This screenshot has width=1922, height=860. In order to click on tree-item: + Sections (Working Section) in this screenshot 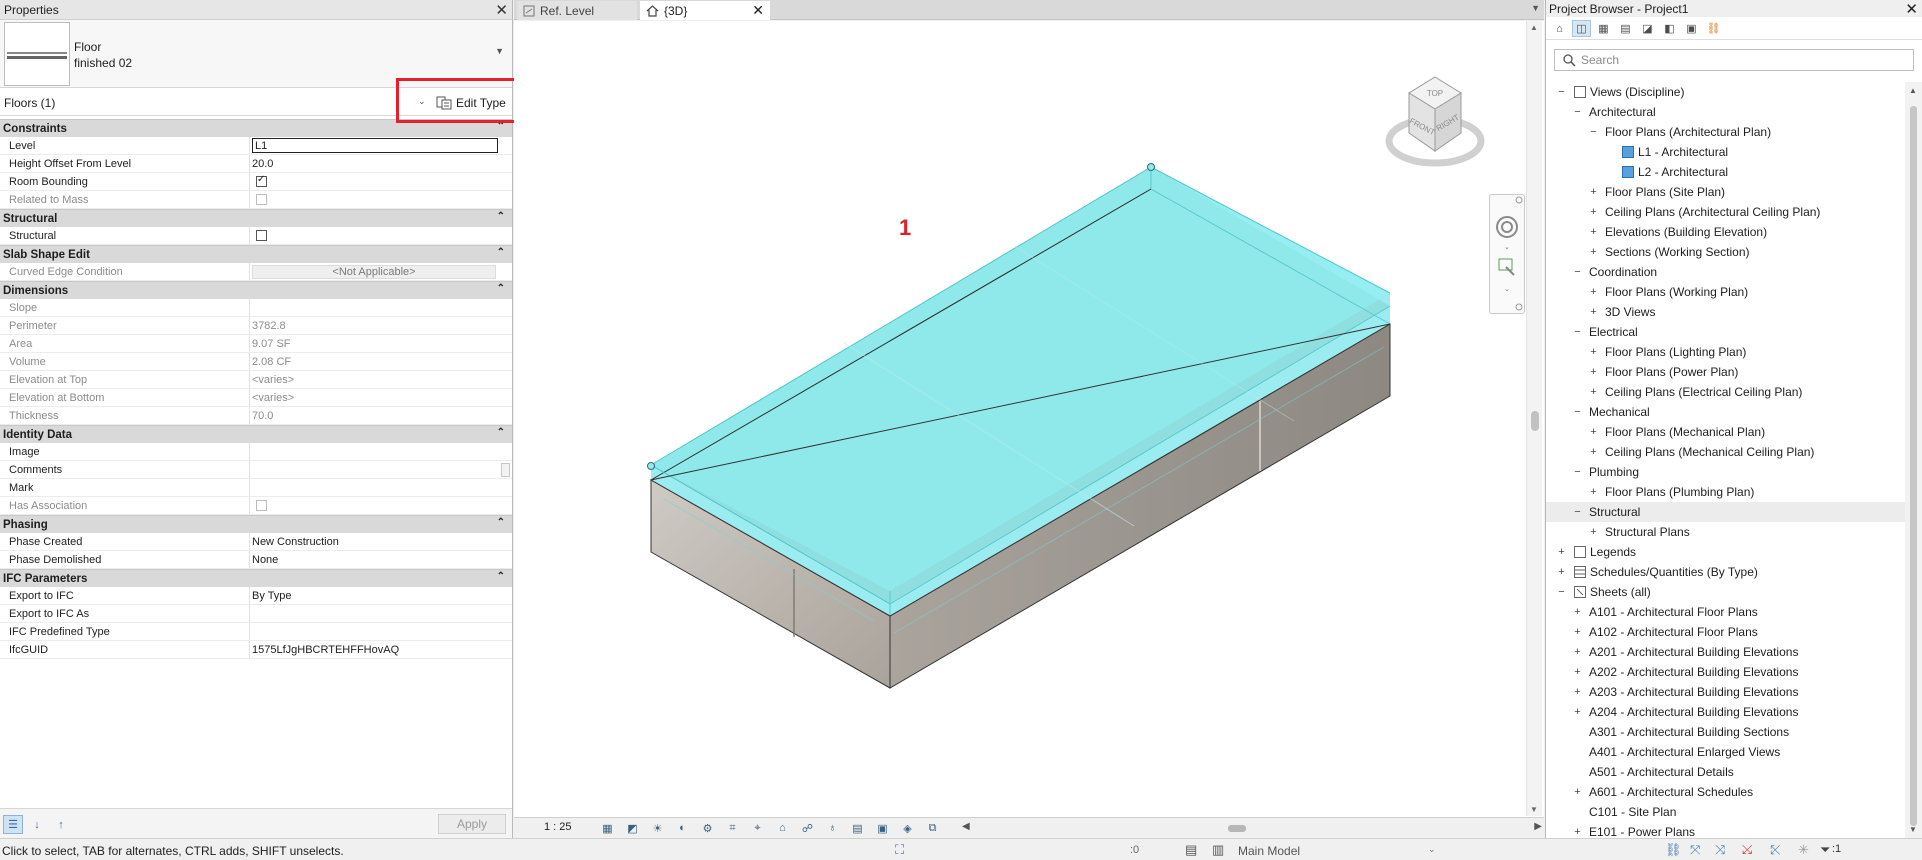, I will do `click(1726, 252)`.